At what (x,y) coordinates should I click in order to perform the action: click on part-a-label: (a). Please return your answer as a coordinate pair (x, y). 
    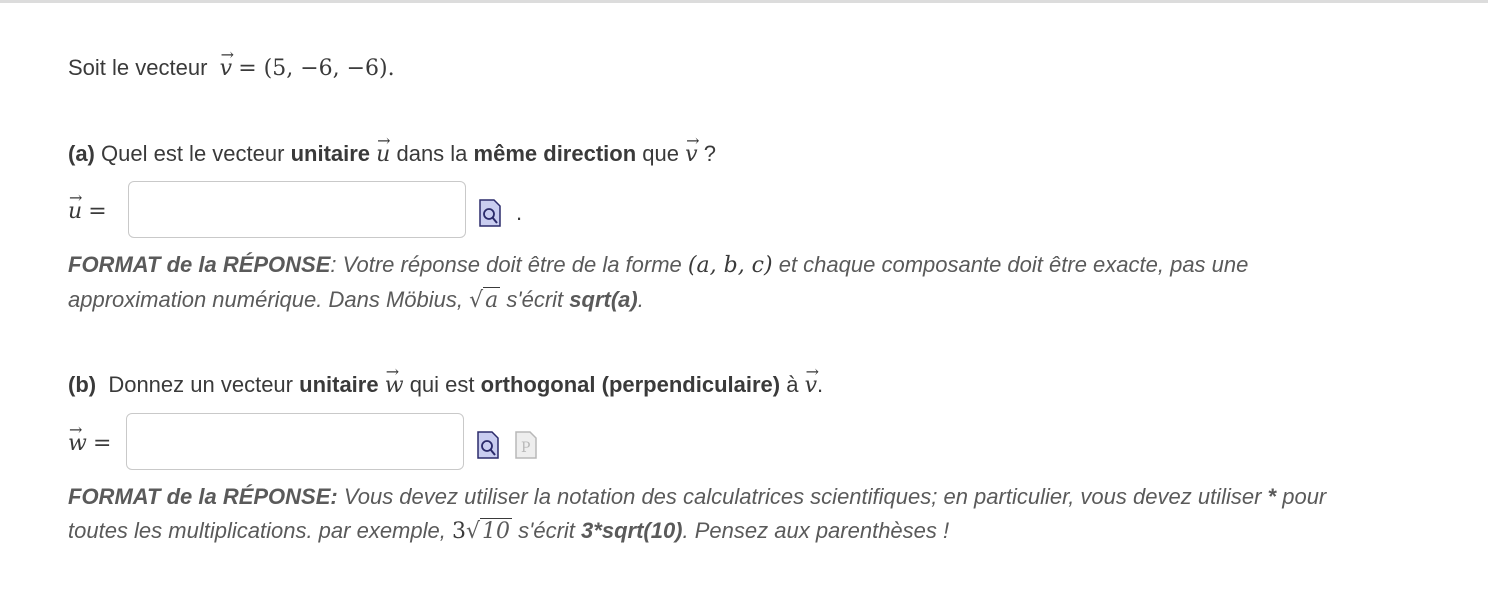
    Looking at the image, I should click on (81, 153).